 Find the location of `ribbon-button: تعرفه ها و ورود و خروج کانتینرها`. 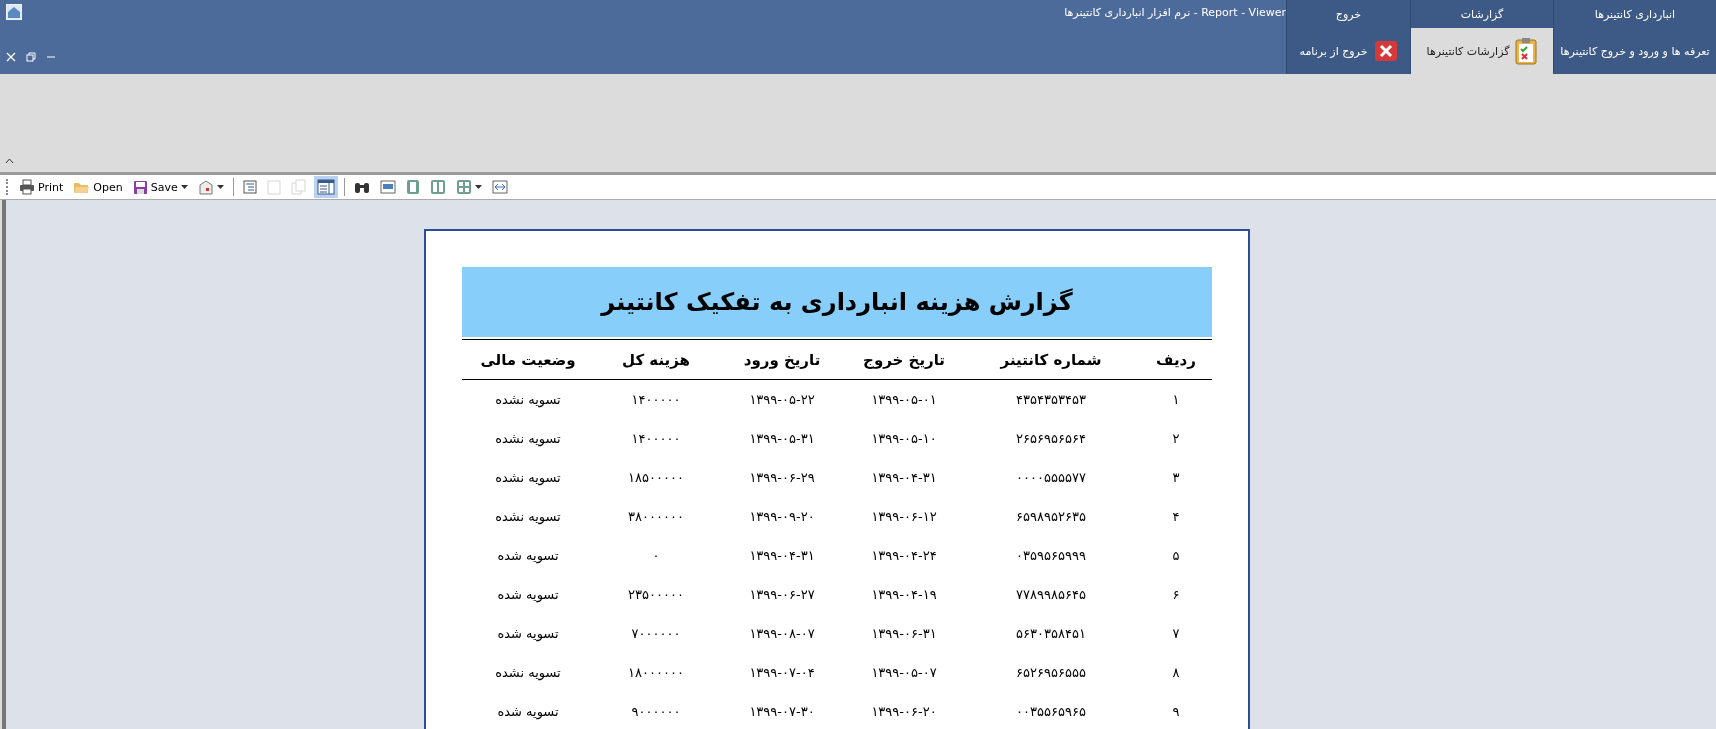

ribbon-button: تعرفه ها و ورود و خروج کانتینرها is located at coordinates (1634, 51).